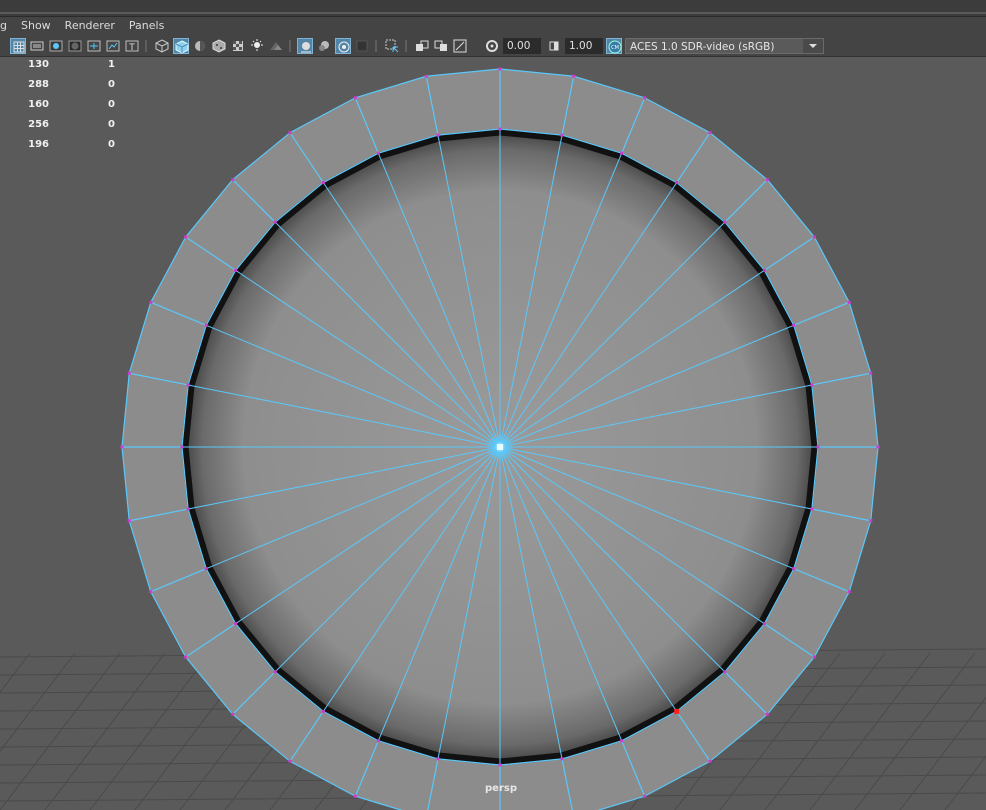  I want to click on chevron-down-icon, so click(813, 46).